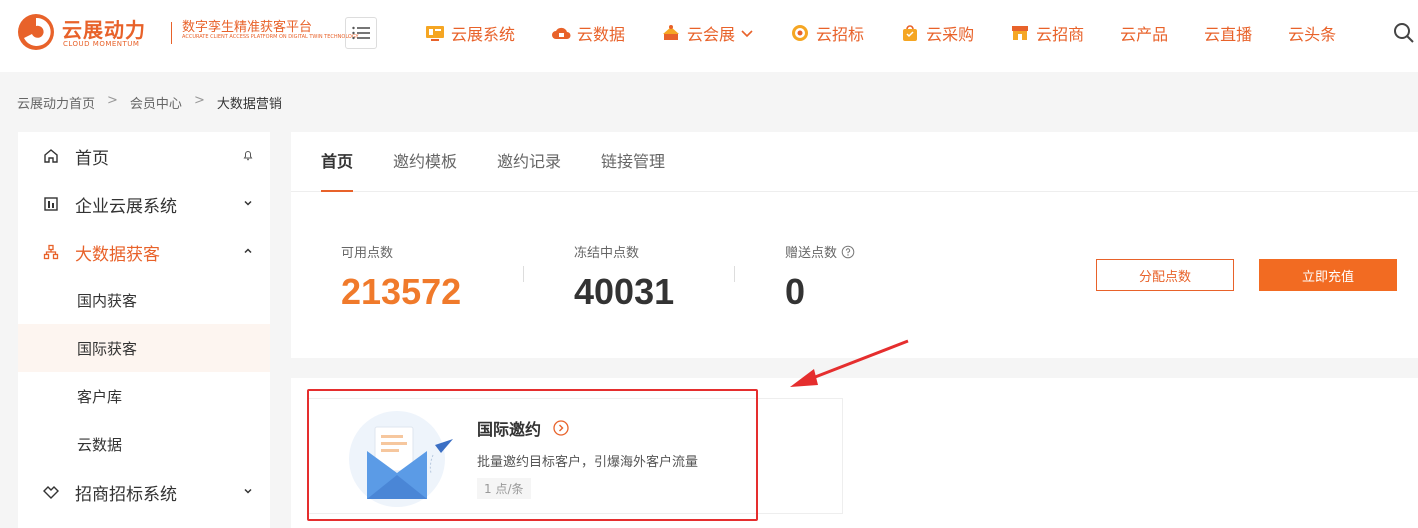  What do you see at coordinates (633, 162) in the screenshot?
I see `tab-link-management: 链接管理` at bounding box center [633, 162].